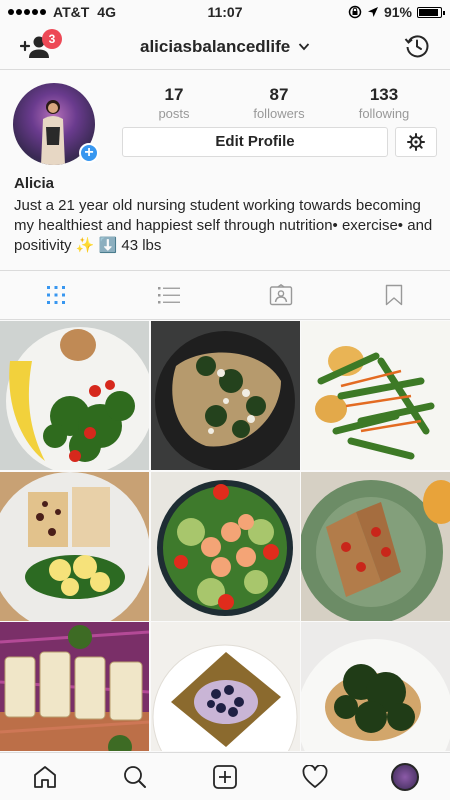 The width and height of the screenshot is (450, 800). I want to click on profile-icon, so click(405, 776).